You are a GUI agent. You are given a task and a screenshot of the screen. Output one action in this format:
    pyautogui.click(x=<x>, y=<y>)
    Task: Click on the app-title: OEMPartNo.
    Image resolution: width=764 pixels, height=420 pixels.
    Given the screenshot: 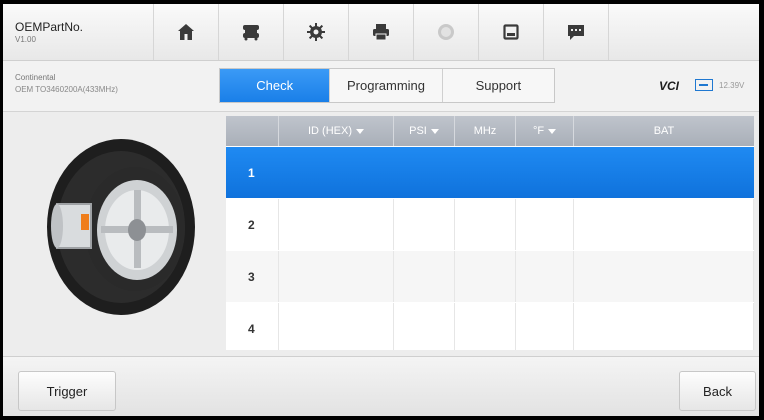 What is the action you would take?
    pyautogui.click(x=49, y=27)
    